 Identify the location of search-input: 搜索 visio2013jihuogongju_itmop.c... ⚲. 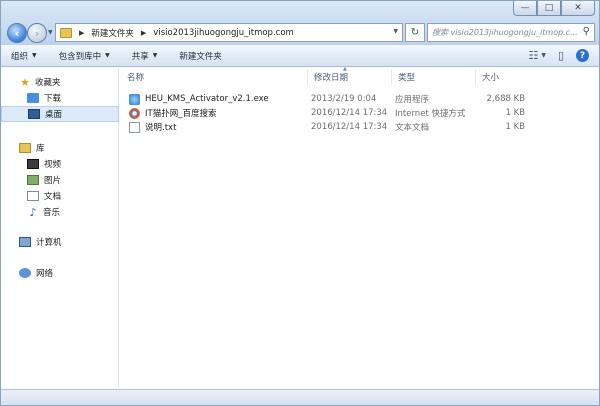
(511, 32).